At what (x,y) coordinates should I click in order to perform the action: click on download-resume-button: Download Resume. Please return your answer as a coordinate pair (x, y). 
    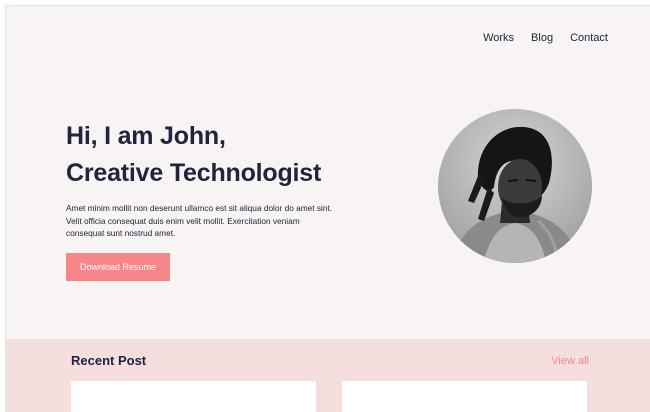
    Looking at the image, I should click on (118, 267).